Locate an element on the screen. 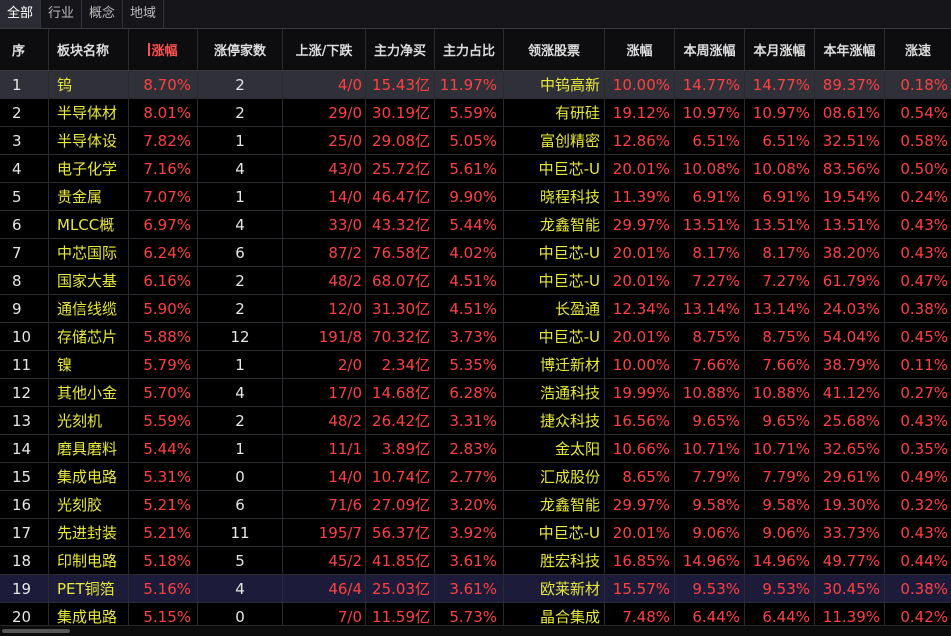 This screenshot has width=951, height=636. limit-up-count-cell: 0 is located at coordinates (240, 476).